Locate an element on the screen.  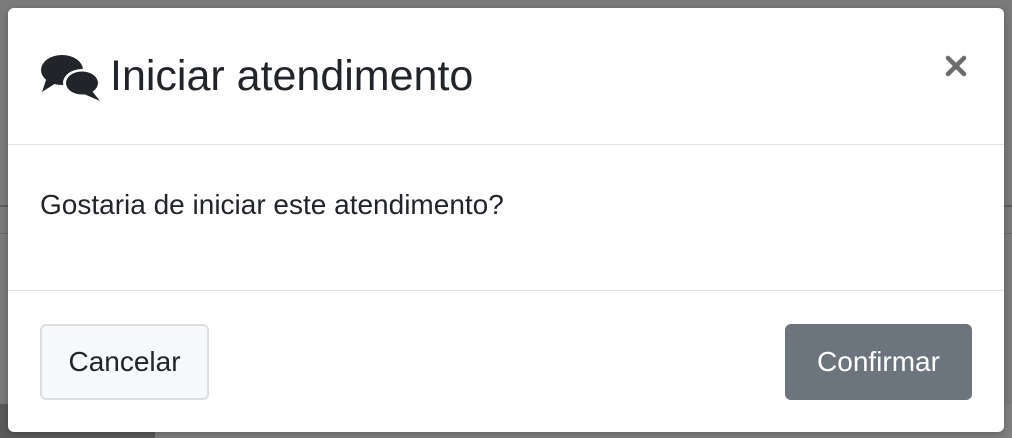
confirm-button: Confirmar is located at coordinates (878, 362).